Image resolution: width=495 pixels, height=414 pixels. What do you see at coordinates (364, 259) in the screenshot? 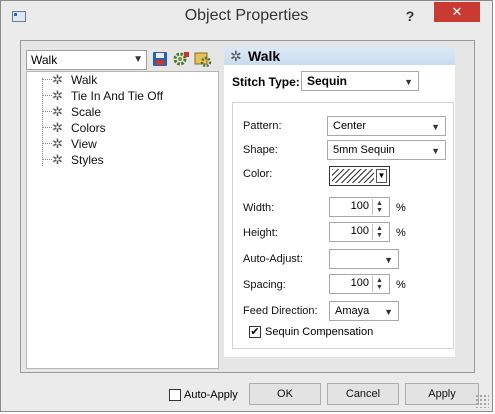
I see `auto-adjust-select: ▼` at bounding box center [364, 259].